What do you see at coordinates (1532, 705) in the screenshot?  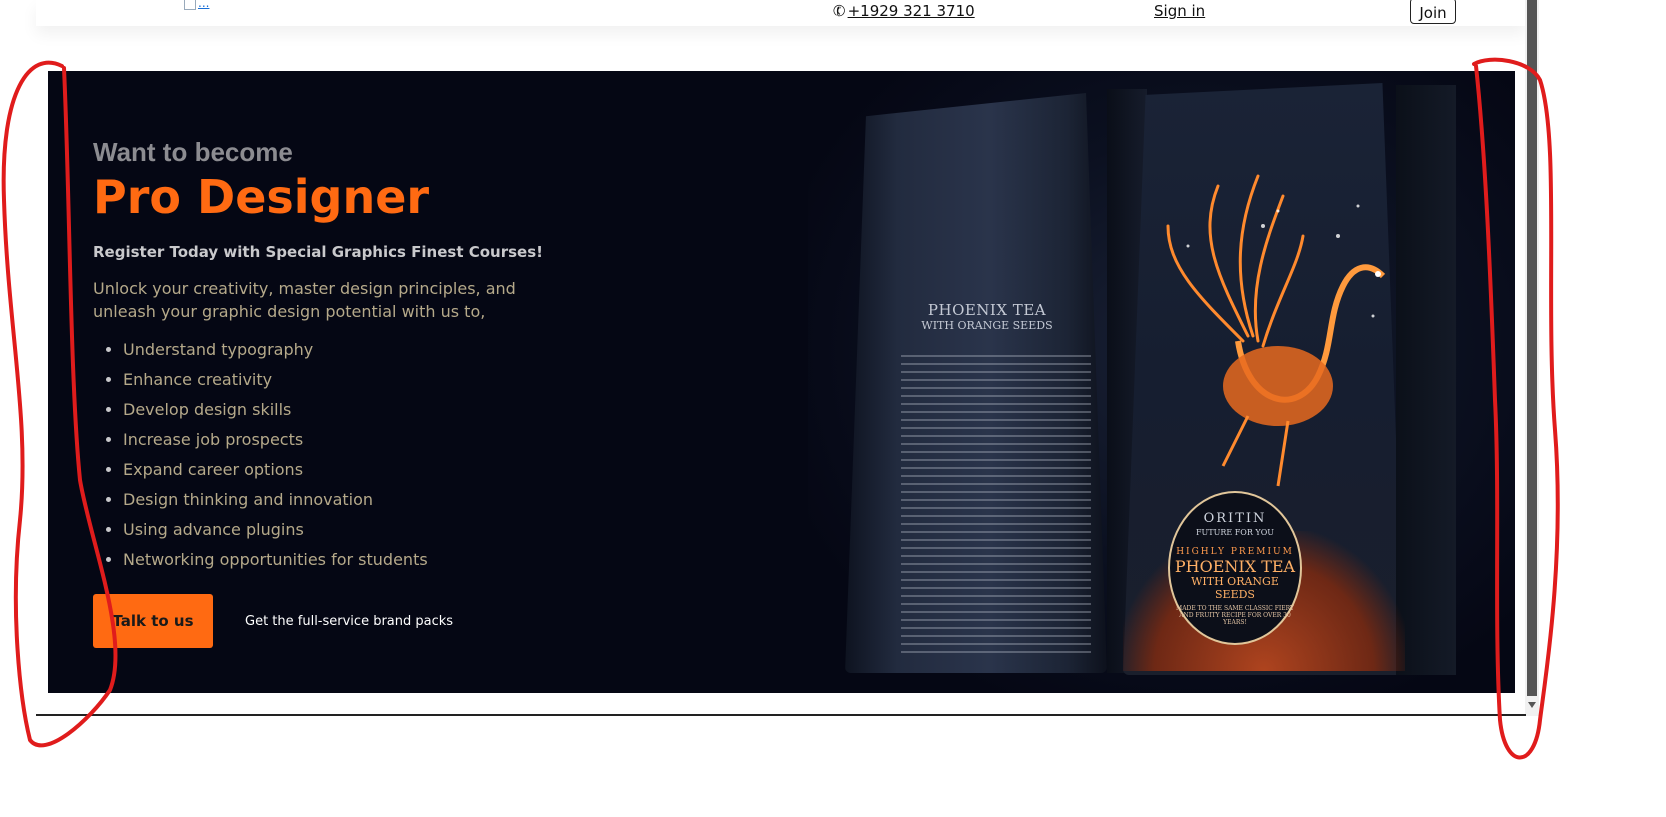 I see `scroll-down-arrow-icon` at bounding box center [1532, 705].